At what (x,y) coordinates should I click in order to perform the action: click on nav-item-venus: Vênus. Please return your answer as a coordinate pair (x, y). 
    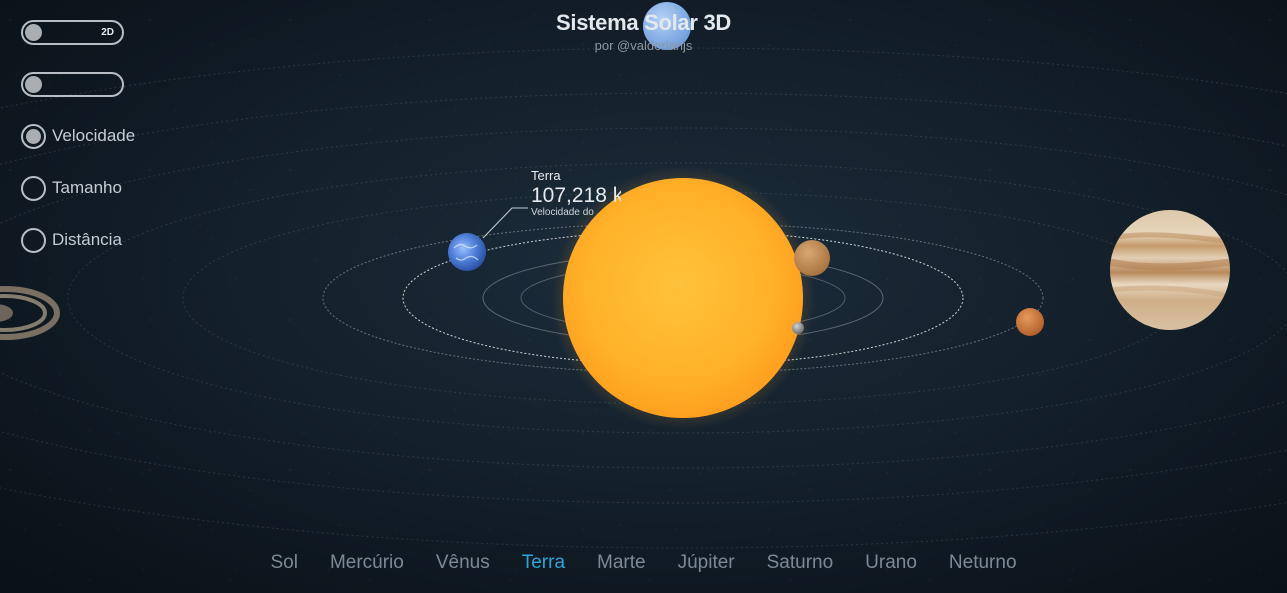
    Looking at the image, I should click on (463, 563).